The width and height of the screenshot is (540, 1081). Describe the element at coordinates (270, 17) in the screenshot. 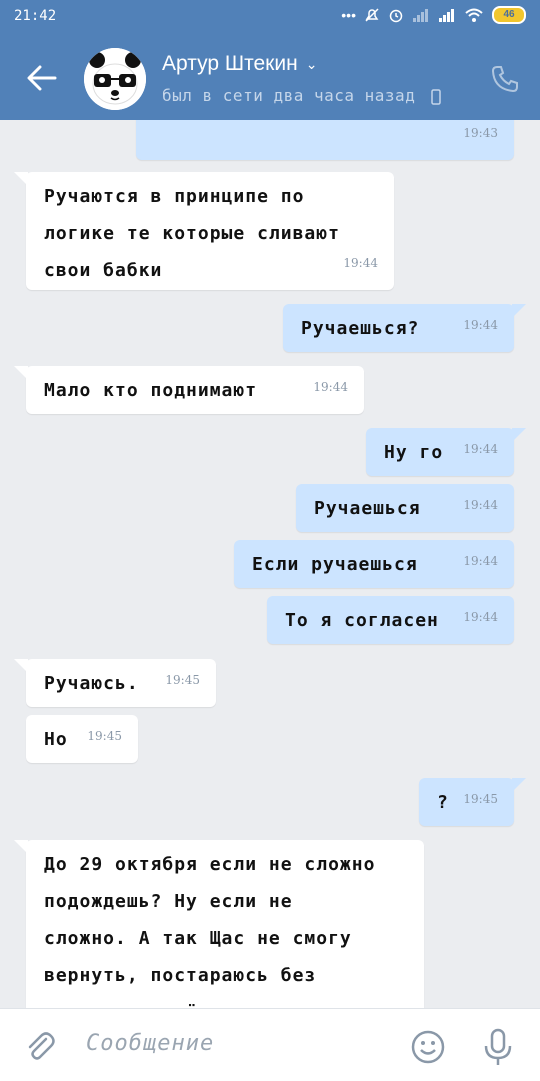

I see `status-bar: 21:42 ••• 46` at that location.